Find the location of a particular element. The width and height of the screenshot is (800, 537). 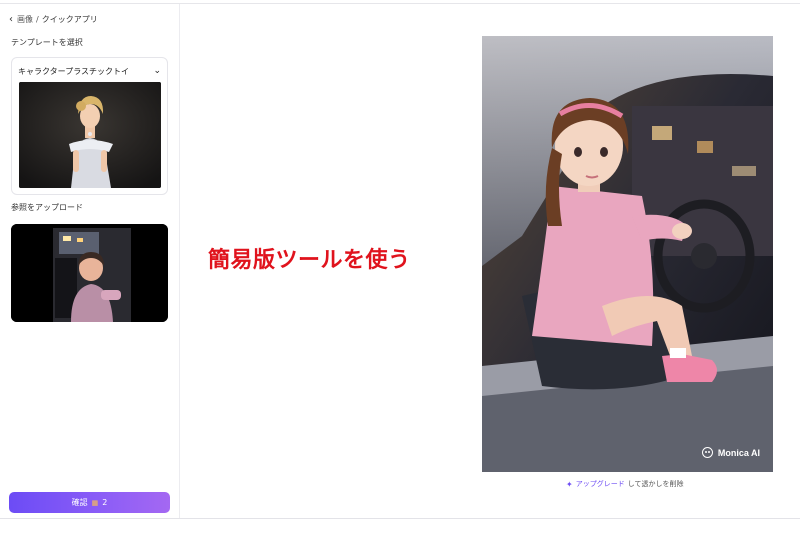

breadcrumb: ‹ 画像 / クイックアプリ is located at coordinates (53, 19).